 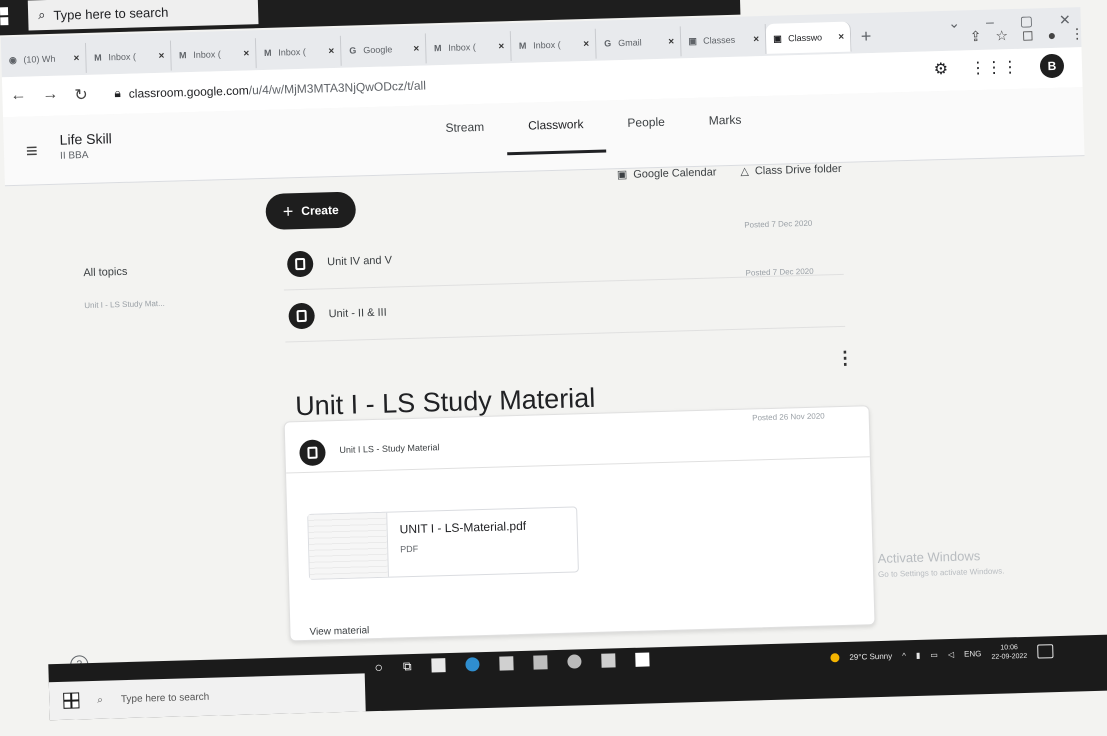 What do you see at coordinates (563, 255) in the screenshot?
I see `list-item: Unit IV and V Posted 7 Dec 2020` at bounding box center [563, 255].